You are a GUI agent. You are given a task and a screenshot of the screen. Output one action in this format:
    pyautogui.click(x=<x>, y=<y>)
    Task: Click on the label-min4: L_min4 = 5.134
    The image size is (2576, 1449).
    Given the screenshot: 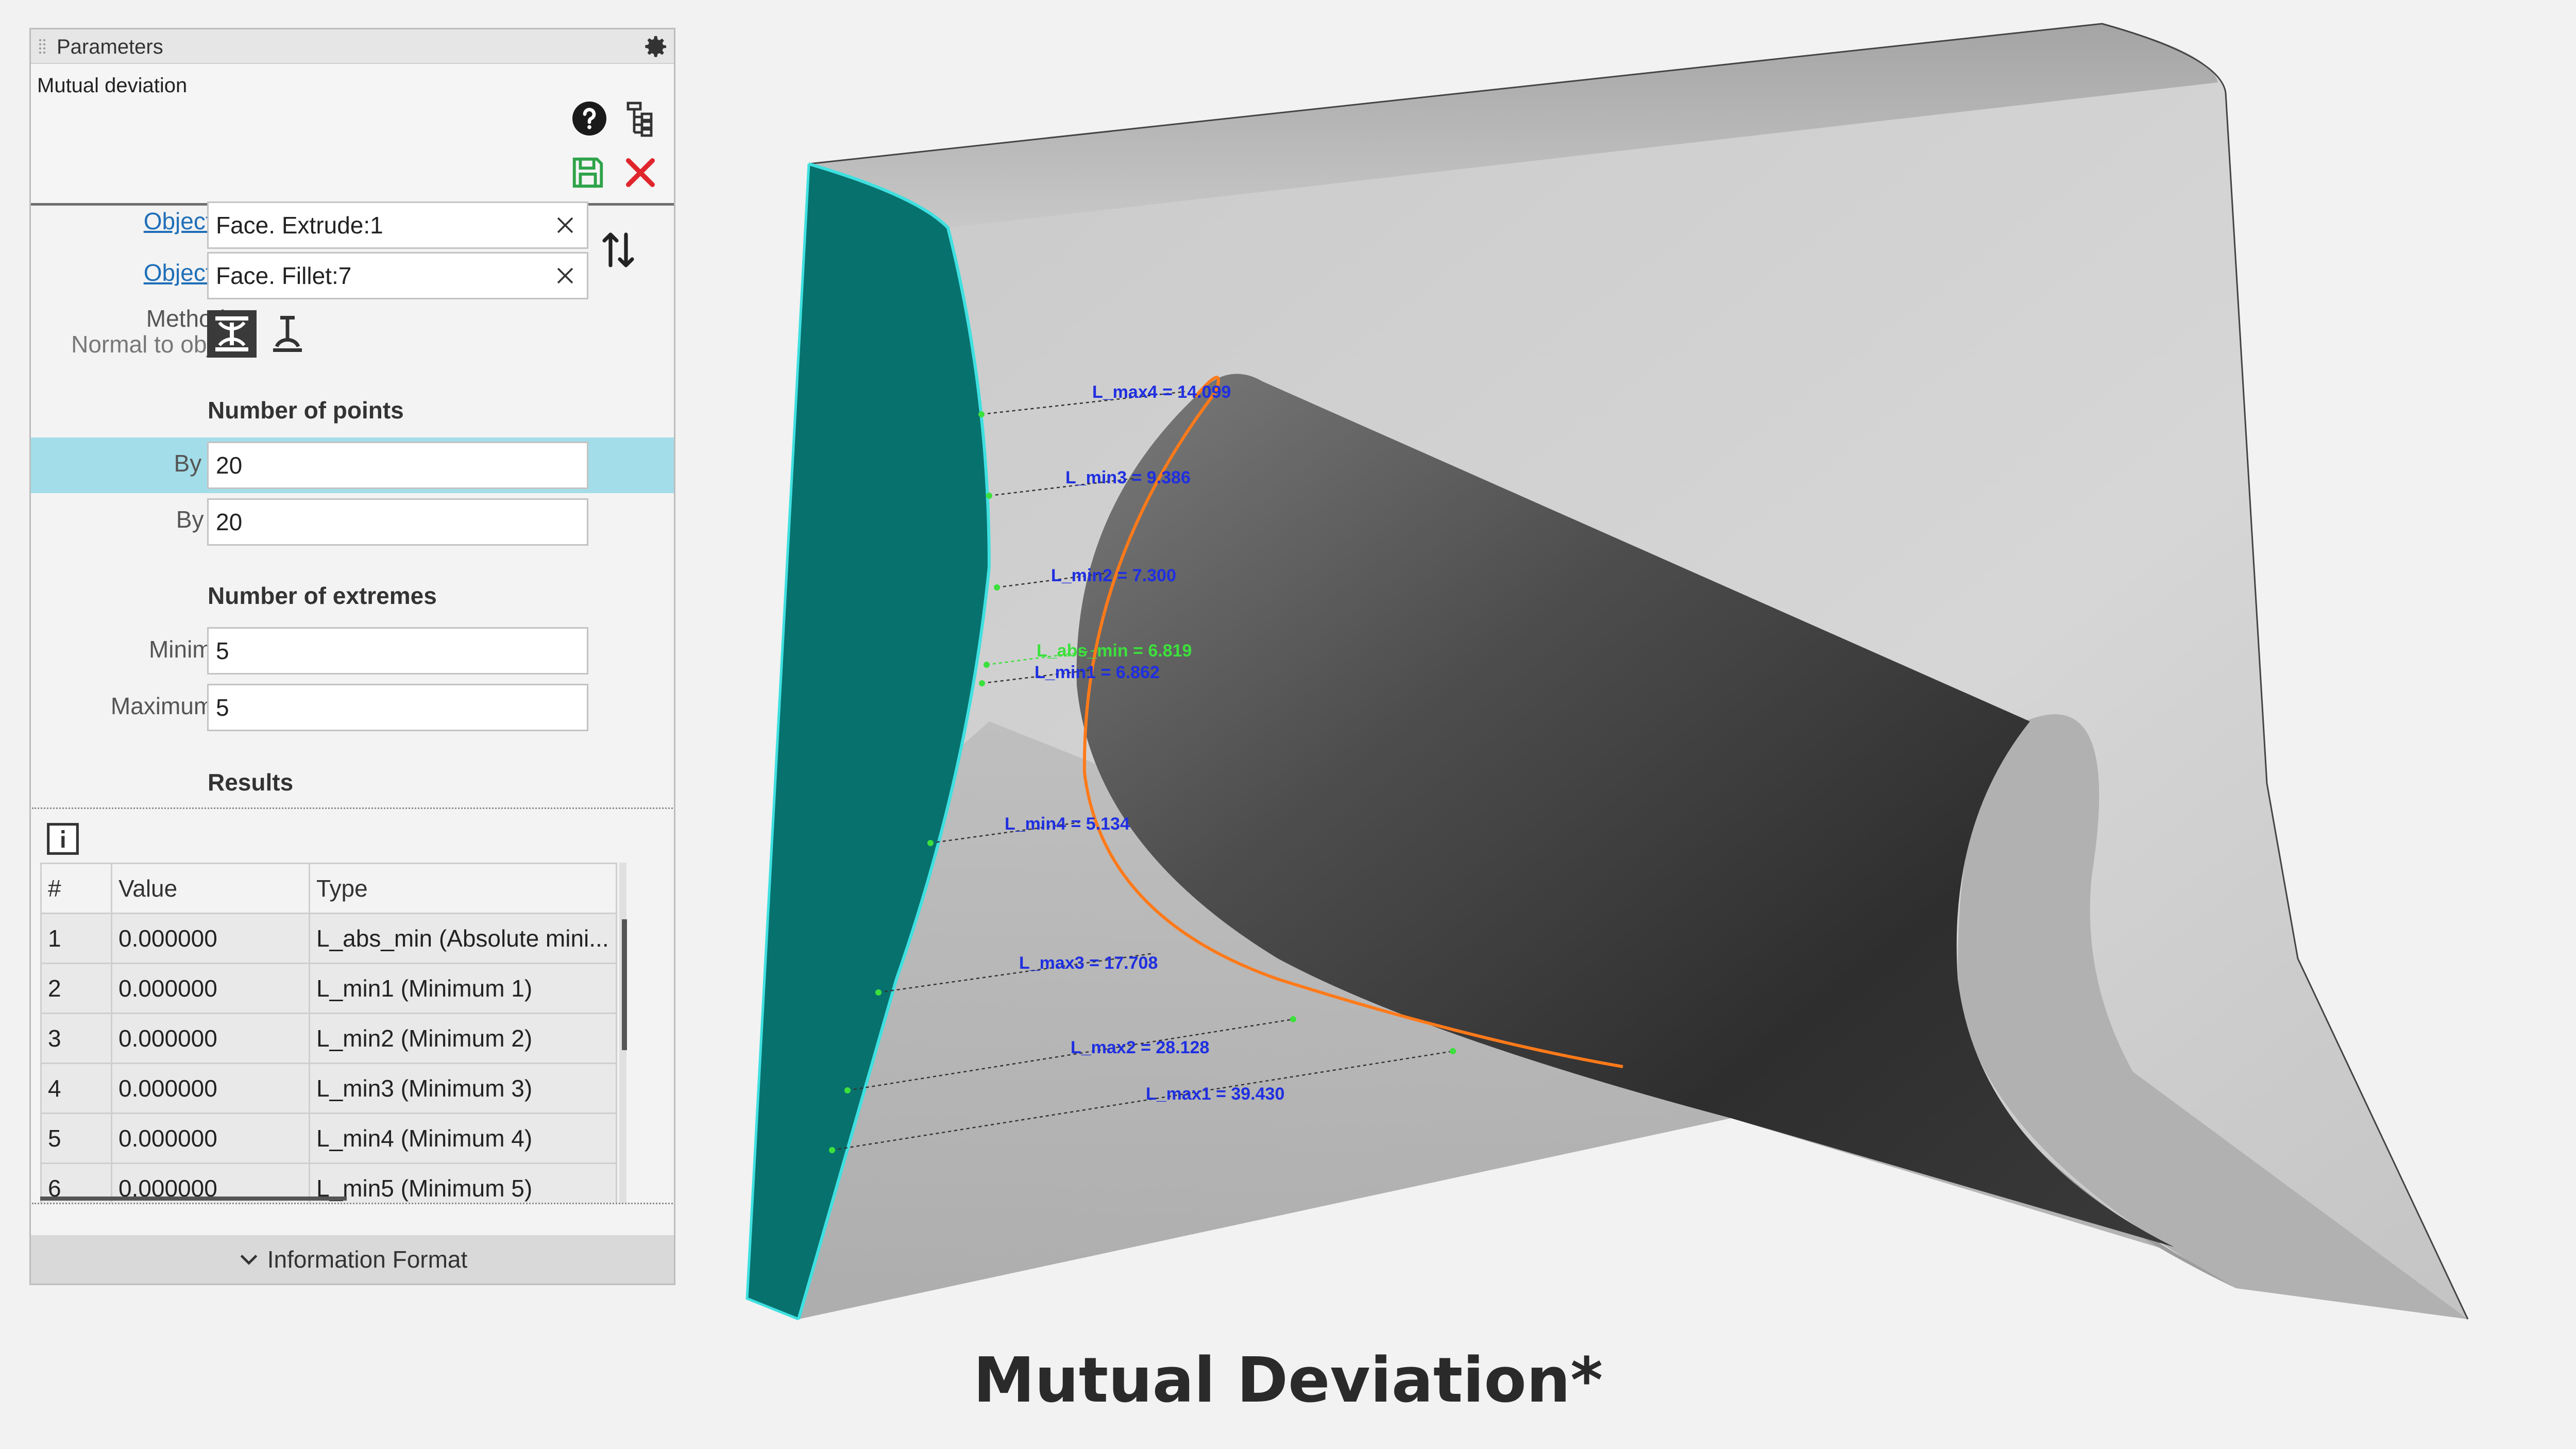 What is the action you would take?
    pyautogui.click(x=1067, y=824)
    